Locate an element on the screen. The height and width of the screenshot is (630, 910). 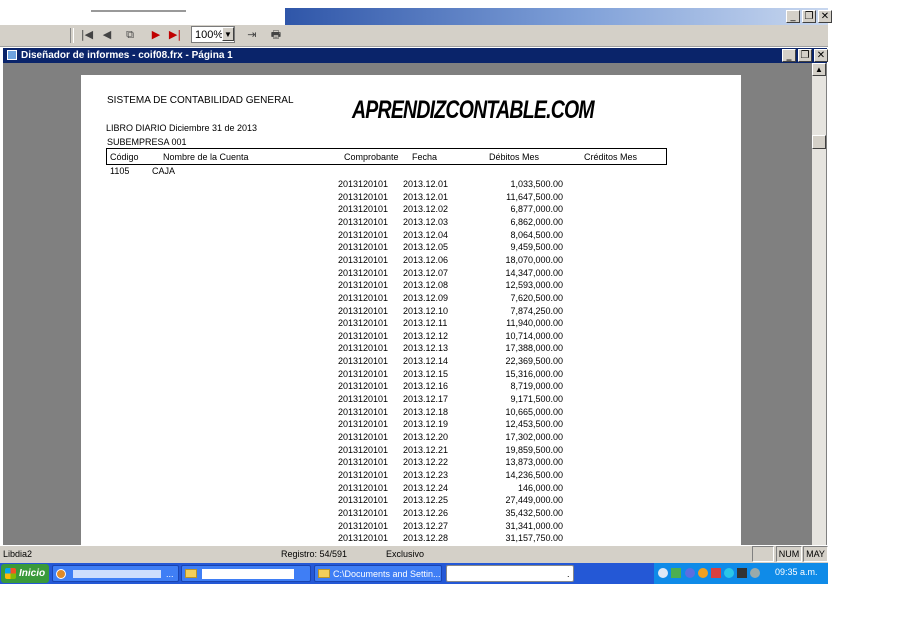
row-date: 2013.12.24 is located at coordinates (426, 487).